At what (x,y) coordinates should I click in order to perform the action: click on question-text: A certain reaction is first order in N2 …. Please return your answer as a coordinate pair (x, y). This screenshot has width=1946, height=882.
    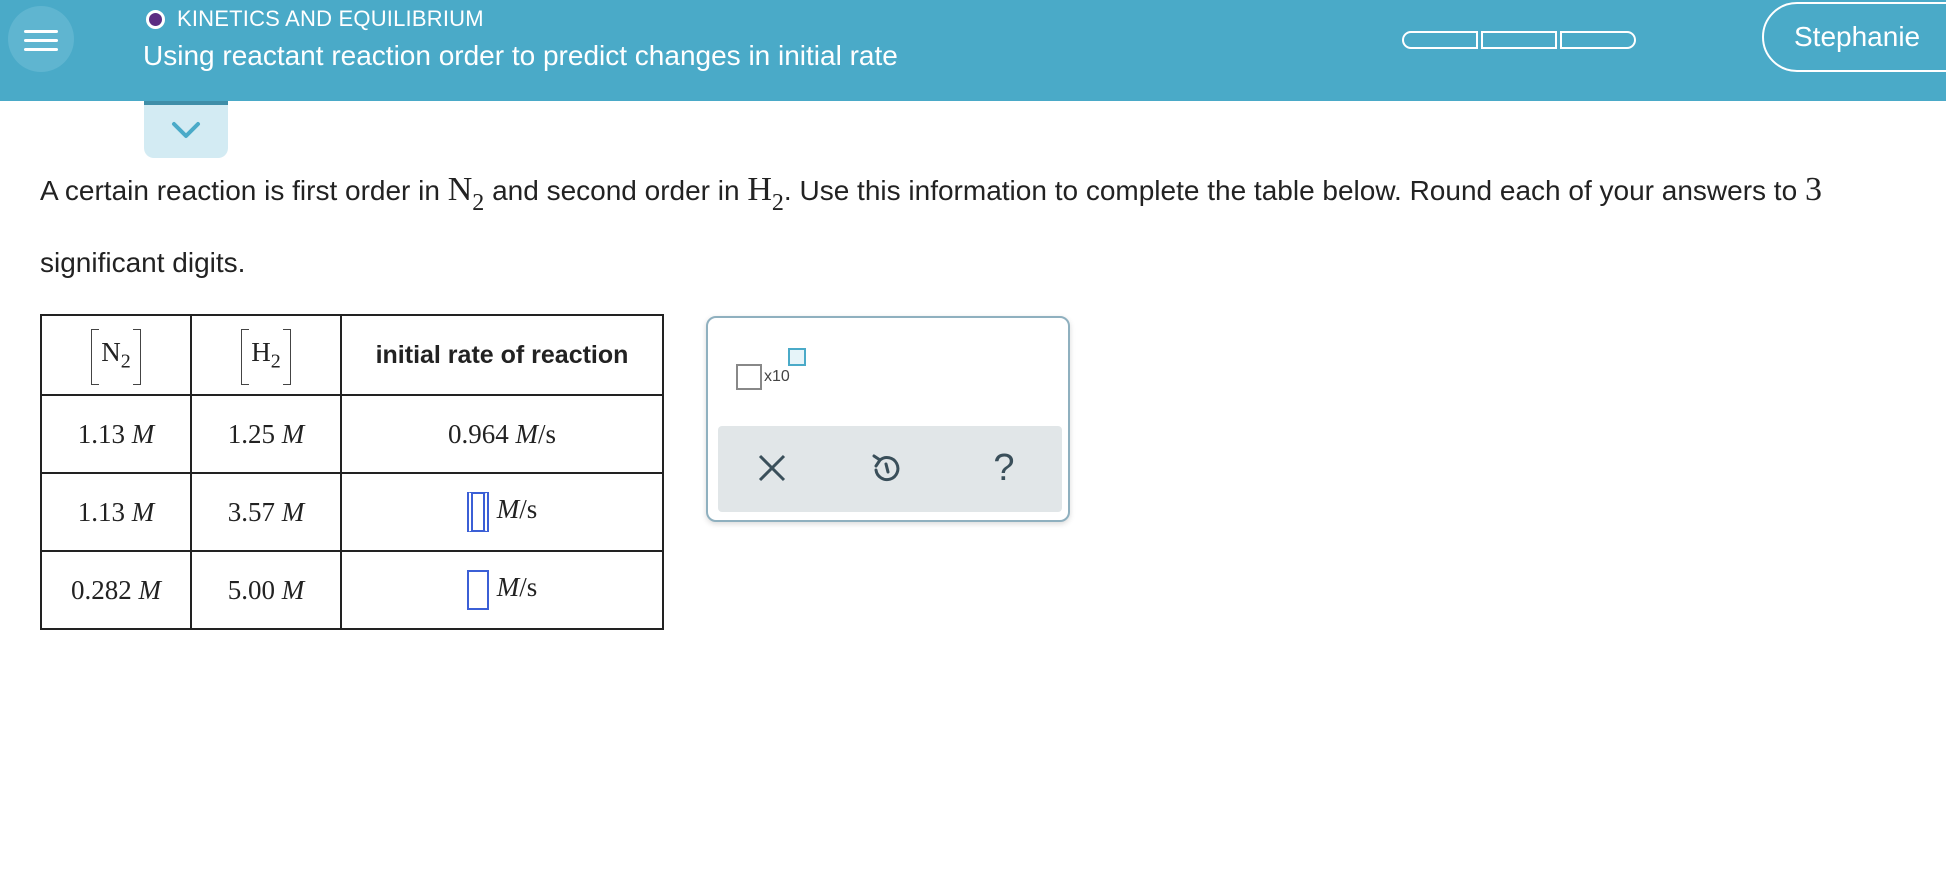
    Looking at the image, I should click on (980, 226).